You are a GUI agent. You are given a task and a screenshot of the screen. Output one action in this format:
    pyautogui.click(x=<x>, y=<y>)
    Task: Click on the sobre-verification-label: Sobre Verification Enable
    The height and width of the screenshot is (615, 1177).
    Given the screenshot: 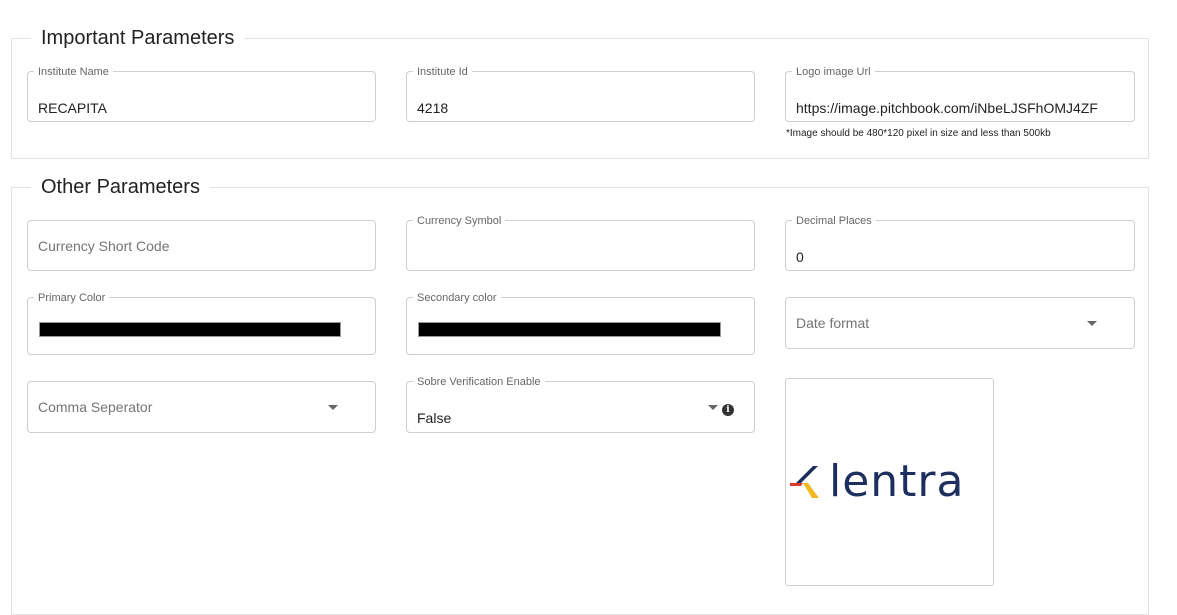 What is the action you would take?
    pyautogui.click(x=479, y=382)
    